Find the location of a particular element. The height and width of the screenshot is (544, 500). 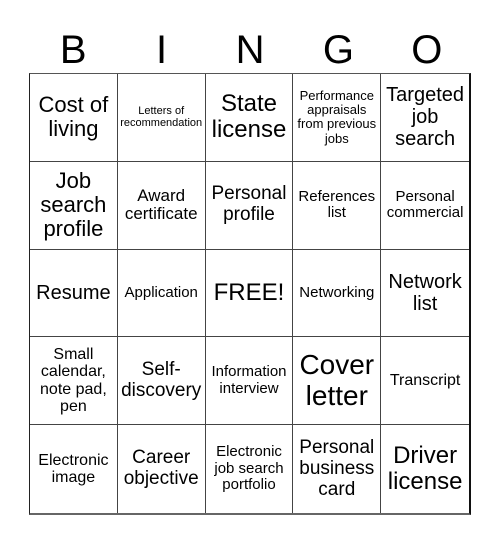

bingo-cell: Cost of living is located at coordinates (74, 118).